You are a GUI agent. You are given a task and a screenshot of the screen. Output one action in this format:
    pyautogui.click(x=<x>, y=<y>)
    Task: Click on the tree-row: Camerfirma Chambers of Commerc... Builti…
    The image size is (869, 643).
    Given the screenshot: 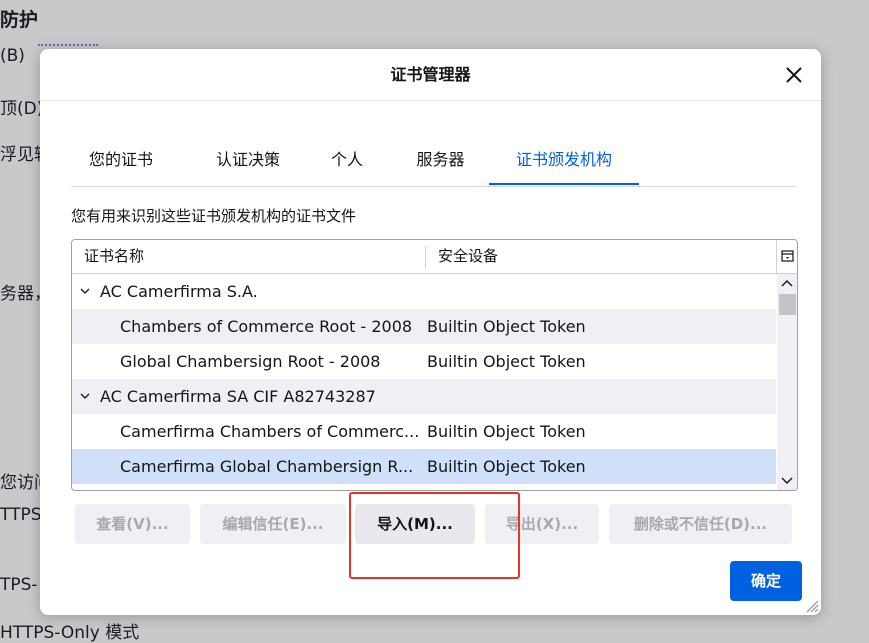 What is the action you would take?
    pyautogui.click(x=424, y=431)
    